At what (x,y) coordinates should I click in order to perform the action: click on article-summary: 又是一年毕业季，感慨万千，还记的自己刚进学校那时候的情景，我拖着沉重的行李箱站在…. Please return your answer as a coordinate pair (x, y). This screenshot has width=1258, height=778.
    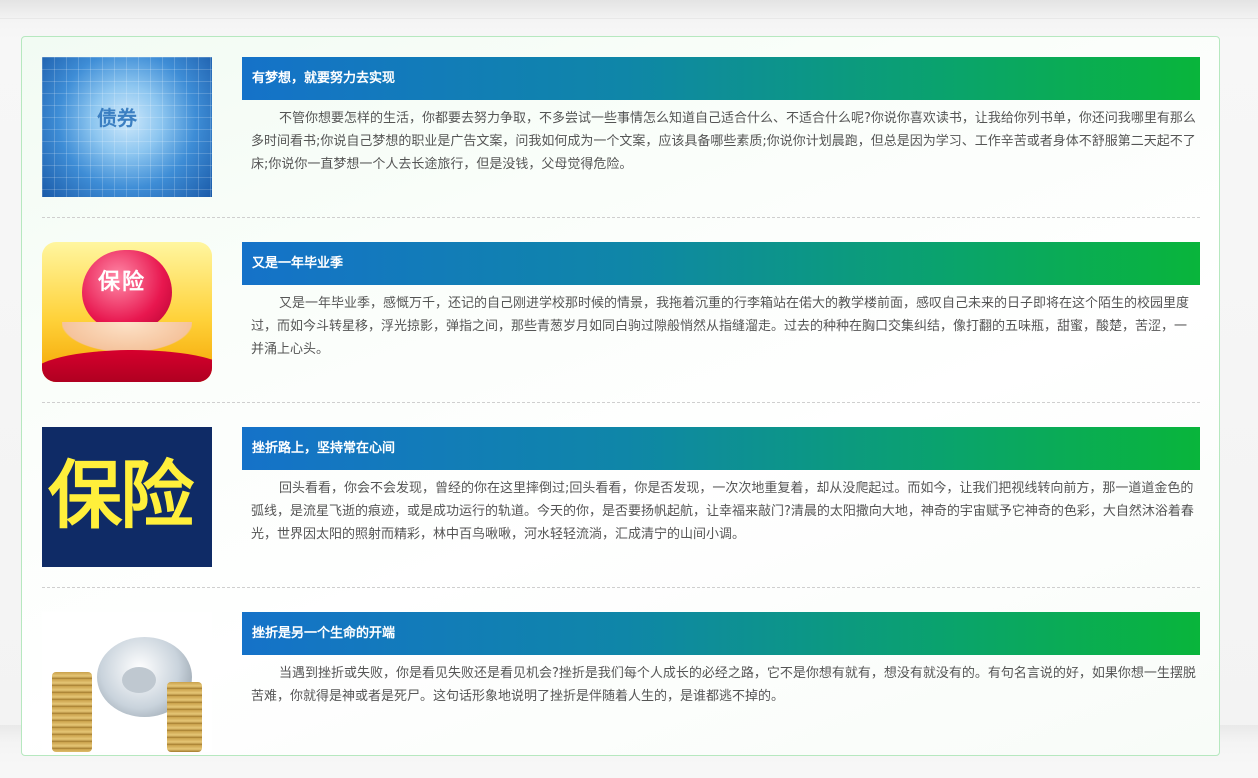
    Looking at the image, I should click on (720, 326).